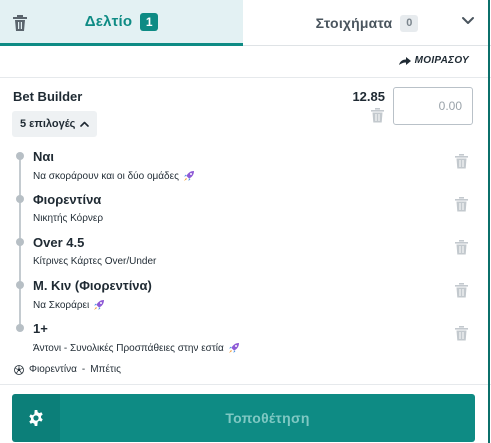 The height and width of the screenshot is (443, 491). What do you see at coordinates (48, 96) in the screenshot?
I see `bet-builder-title: Bet Builder` at bounding box center [48, 96].